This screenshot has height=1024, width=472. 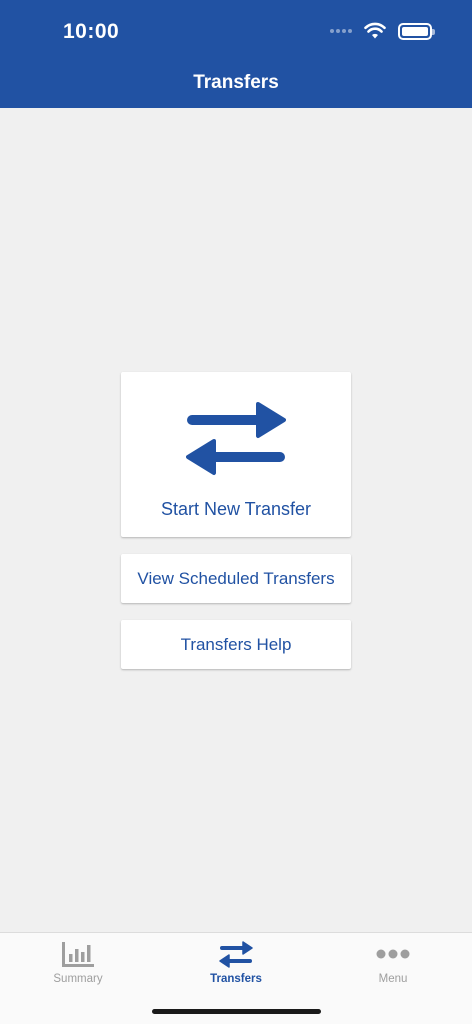 I want to click on home-indicator, so click(x=236, y=1011).